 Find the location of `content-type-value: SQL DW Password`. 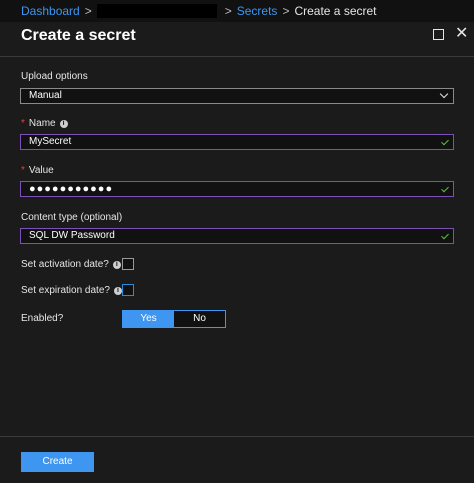

content-type-value: SQL DW Password is located at coordinates (72, 235).